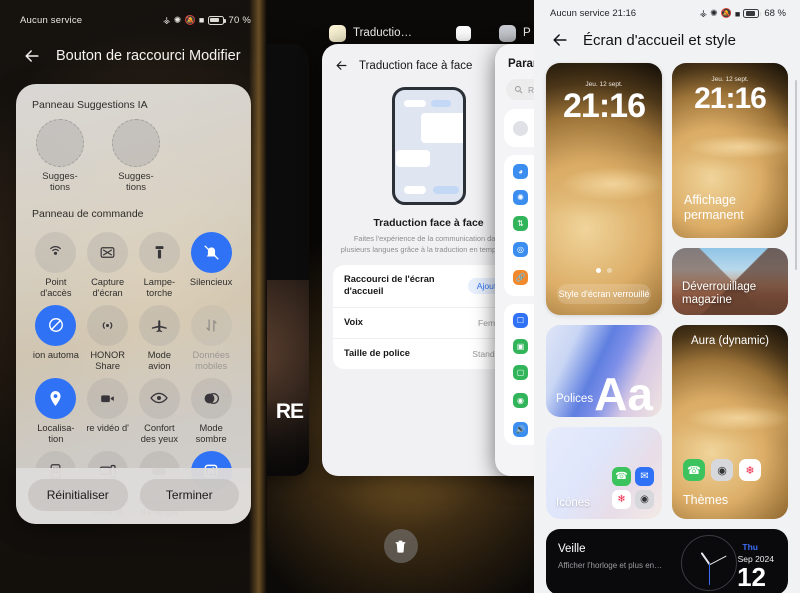 This screenshot has height=593, width=800. I want to click on recent-card-settings: Paramè Reche C ◕ Wi ✺ Blu ⇅, so click(514, 260).